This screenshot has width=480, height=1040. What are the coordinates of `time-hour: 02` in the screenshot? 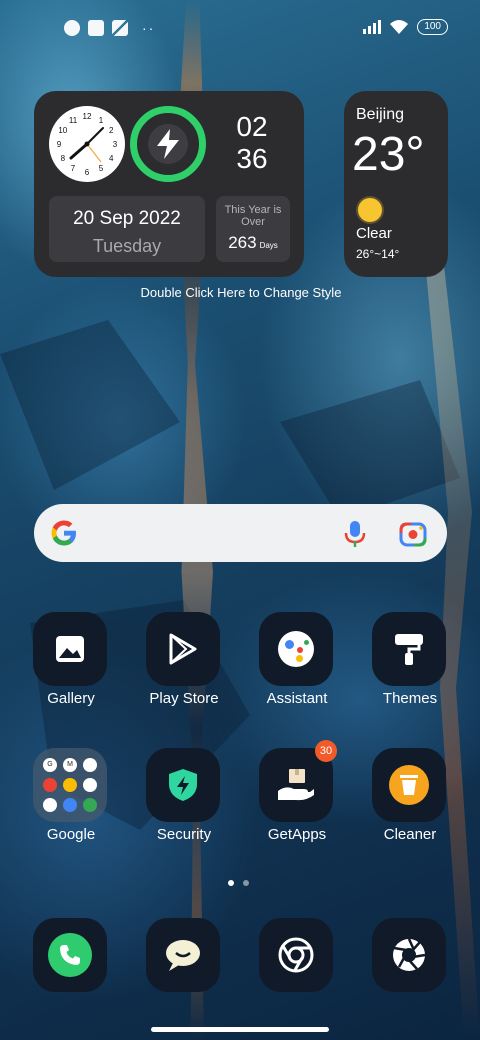 It's located at (252, 126).